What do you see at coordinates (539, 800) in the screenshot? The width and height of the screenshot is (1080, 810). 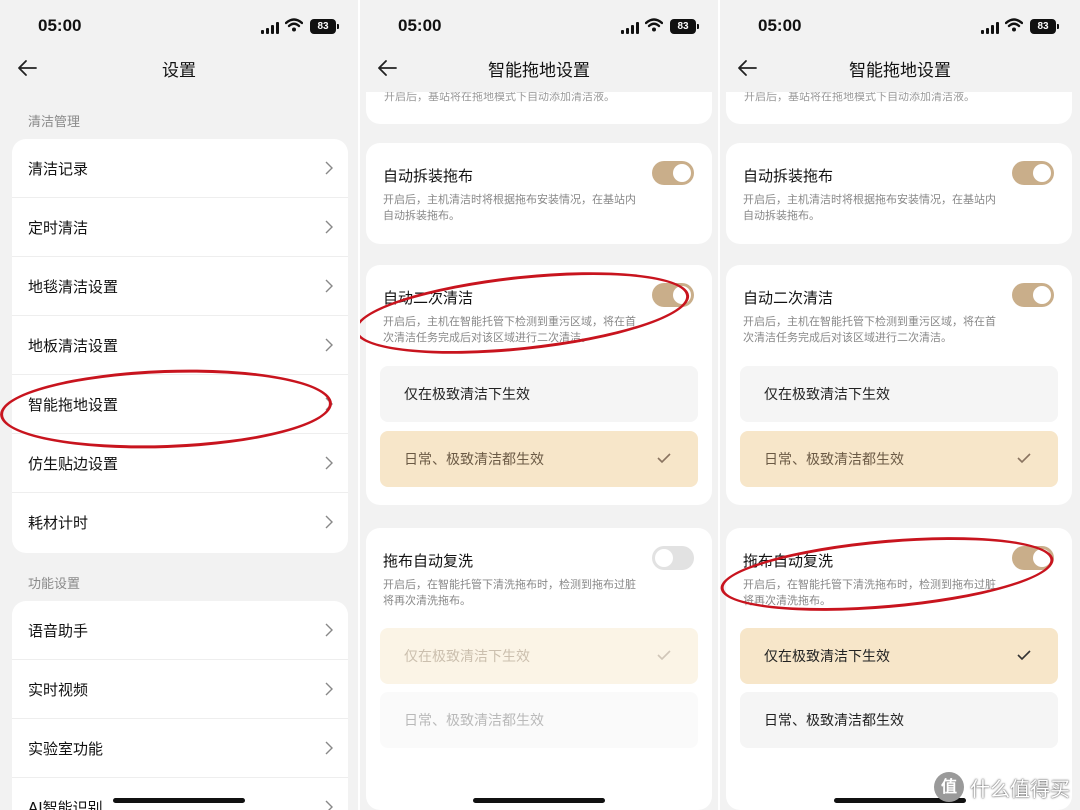 I see `home-indicator` at bounding box center [539, 800].